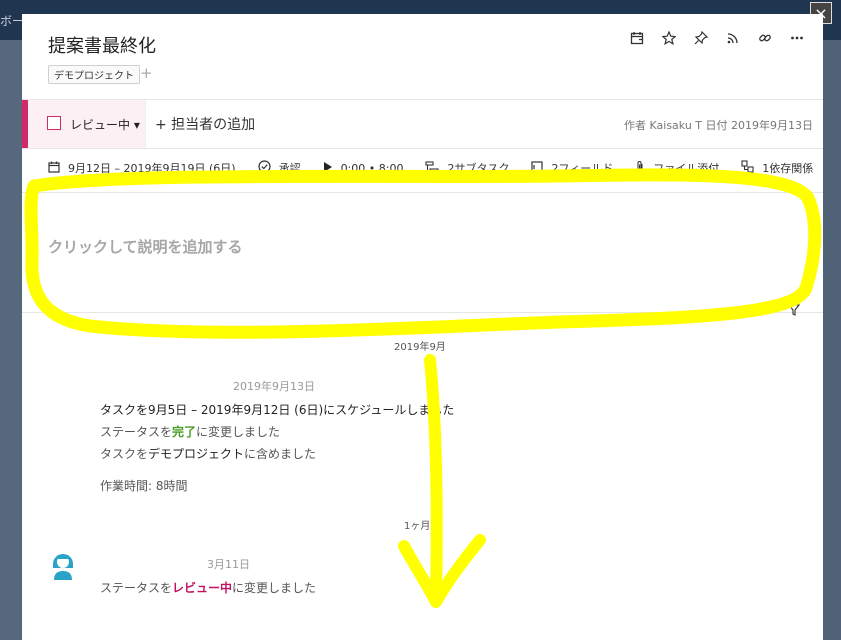  I want to click on description-placeholder: クリックして説明を追加する, so click(145, 246).